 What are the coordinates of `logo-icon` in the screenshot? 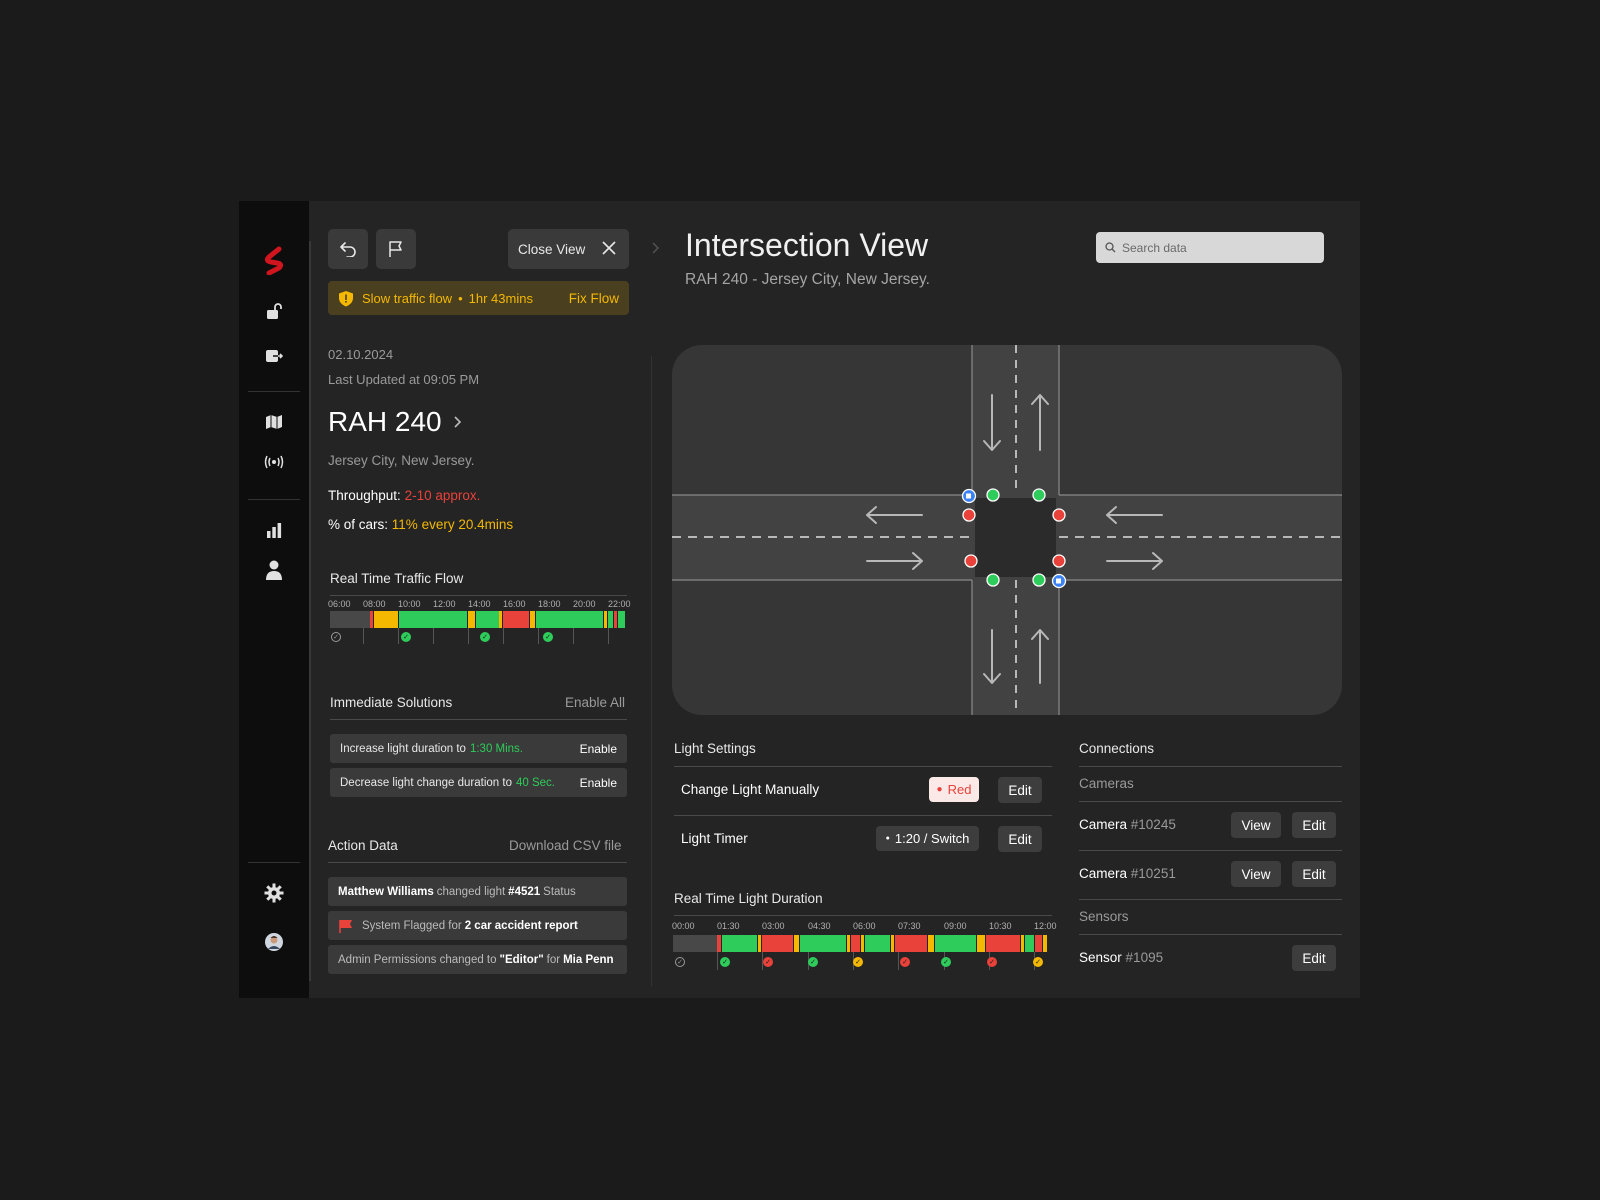 It's located at (274, 260).